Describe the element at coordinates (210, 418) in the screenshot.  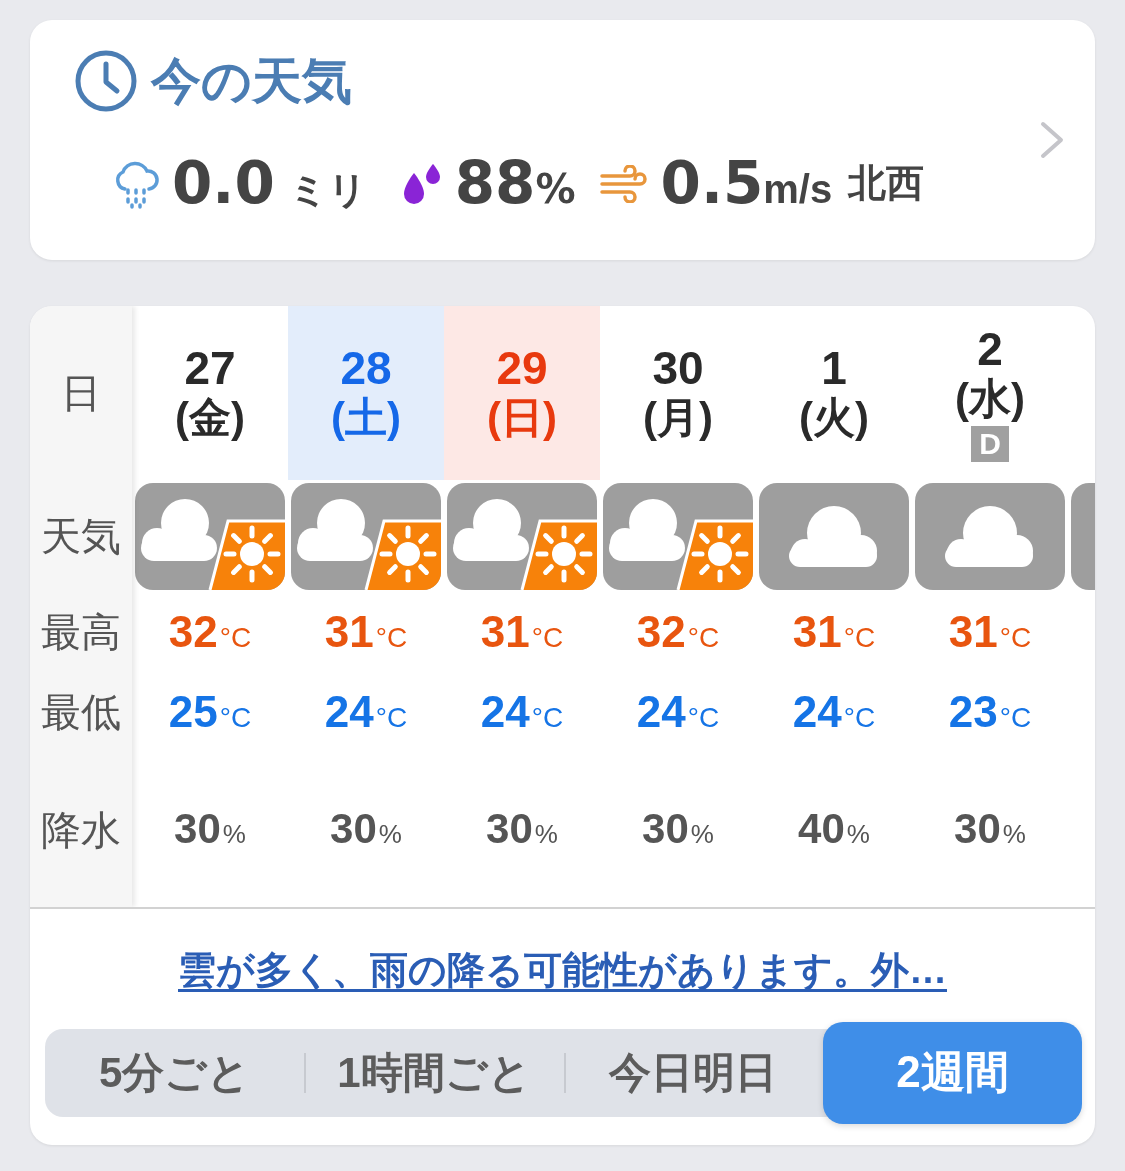
I see `weekday-label: (金)` at that location.